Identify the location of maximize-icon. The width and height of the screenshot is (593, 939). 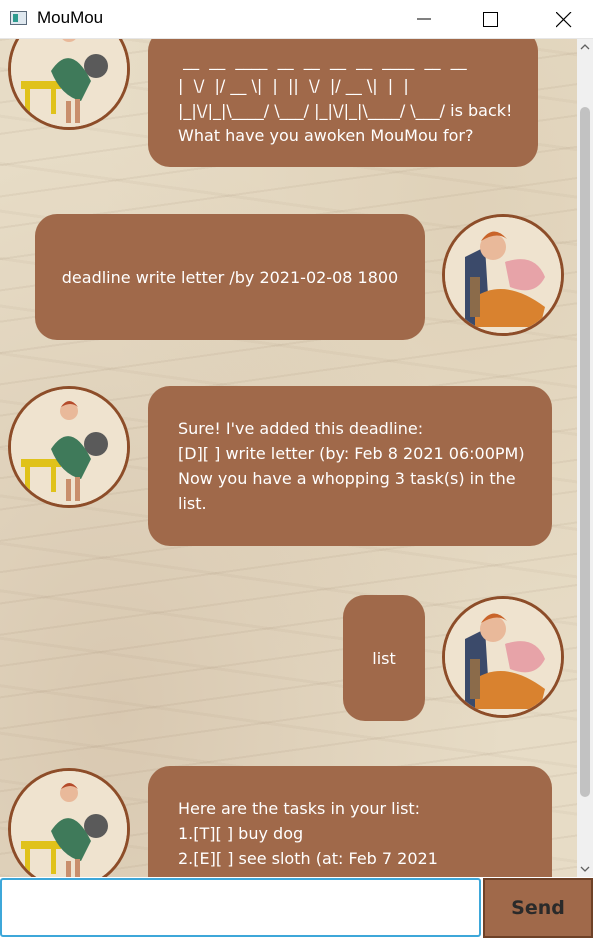
(490, 19).